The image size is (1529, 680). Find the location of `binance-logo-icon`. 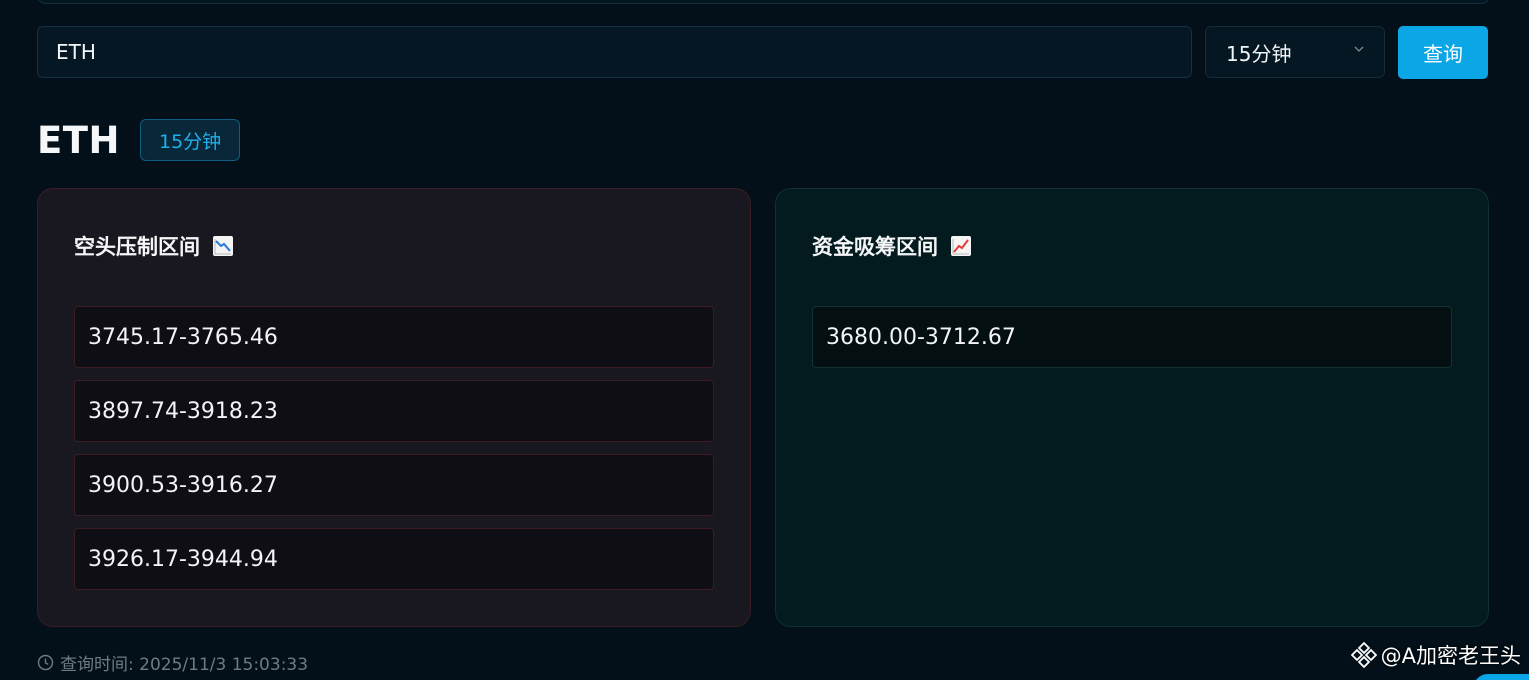

binance-logo-icon is located at coordinates (1363, 655).